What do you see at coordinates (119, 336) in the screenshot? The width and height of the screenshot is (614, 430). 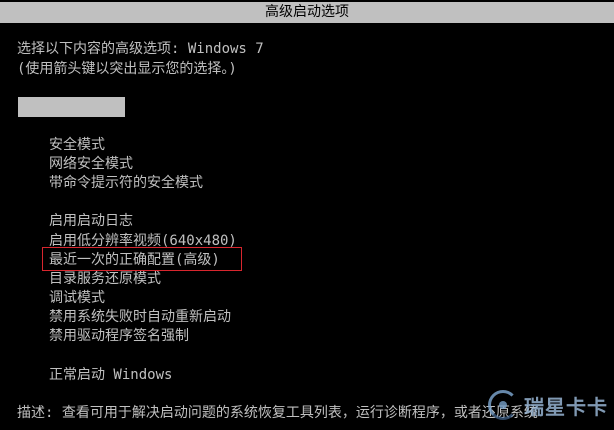 I see `menu-item-disable-driver-signature: 禁用驱动程序签名强制` at bounding box center [119, 336].